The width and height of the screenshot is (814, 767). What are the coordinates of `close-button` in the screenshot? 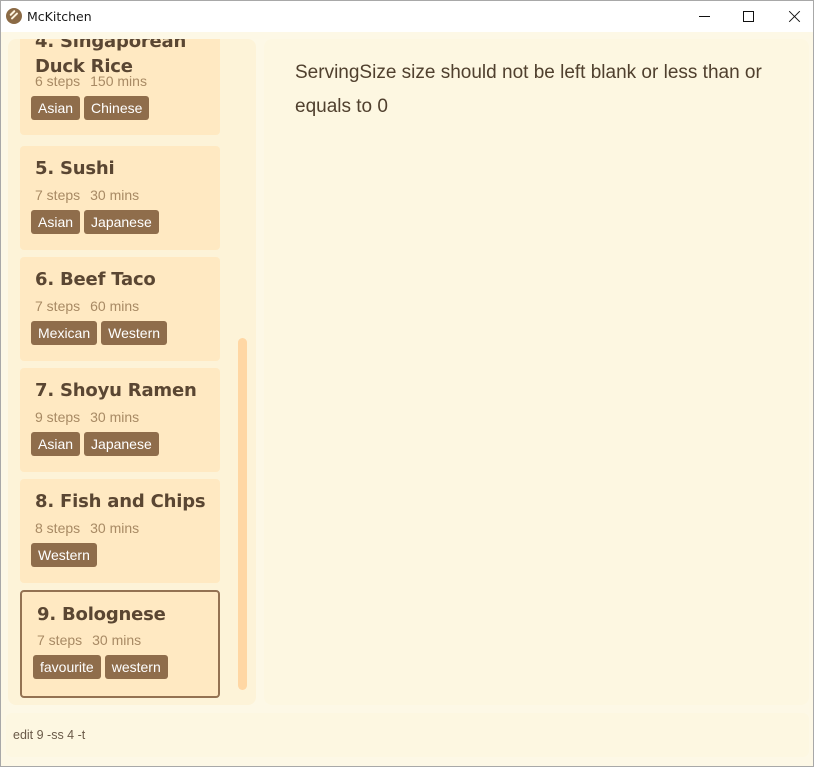 It's located at (792, 16).